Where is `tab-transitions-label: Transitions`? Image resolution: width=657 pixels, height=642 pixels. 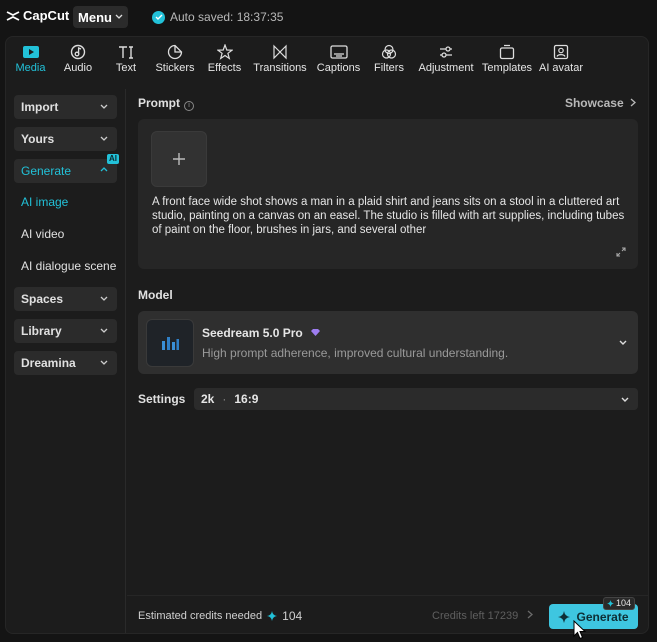 tab-transitions-label: Transitions is located at coordinates (280, 68).